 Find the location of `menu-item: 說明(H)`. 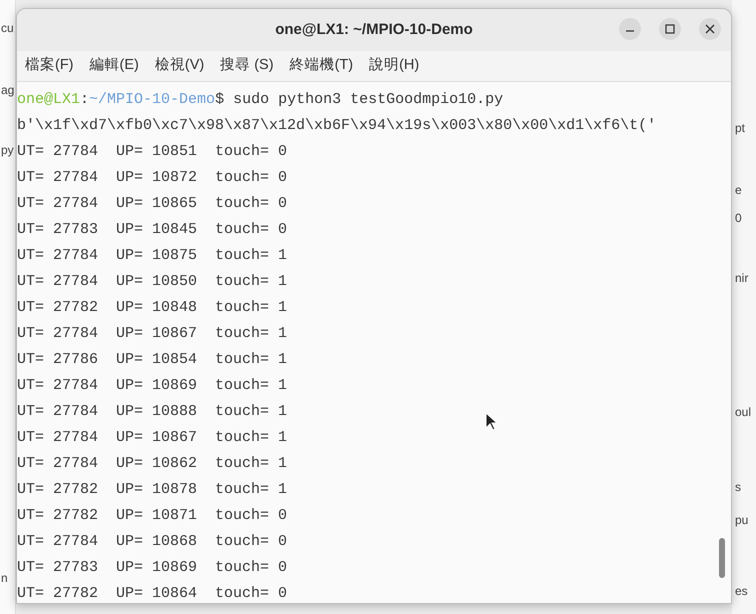

menu-item: 說明(H) is located at coordinates (394, 66).